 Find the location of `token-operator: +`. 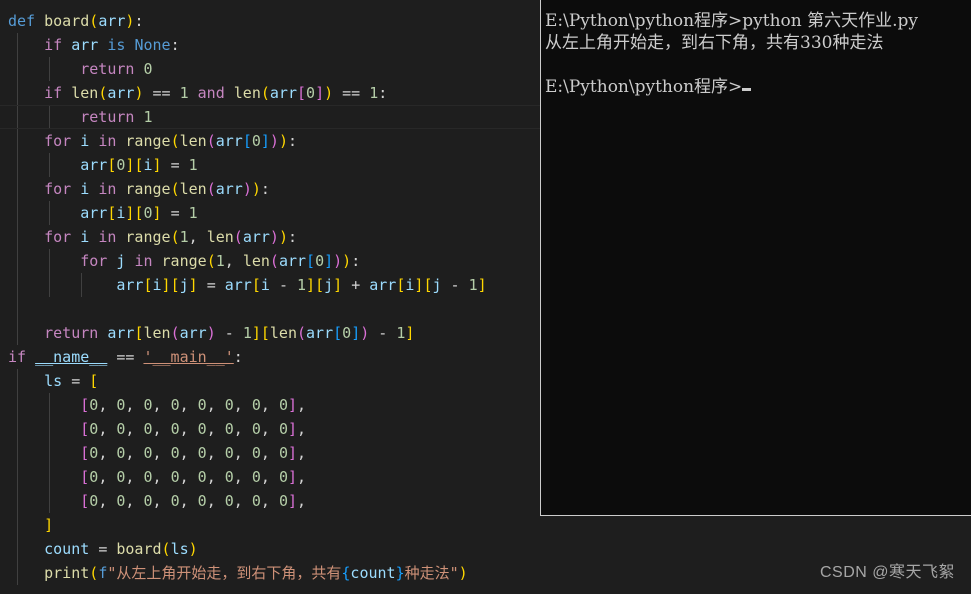

token-operator: + is located at coordinates (356, 285).